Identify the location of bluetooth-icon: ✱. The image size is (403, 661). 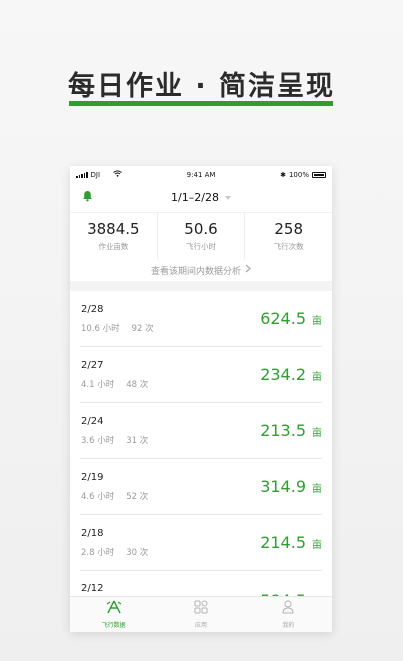
(283, 174).